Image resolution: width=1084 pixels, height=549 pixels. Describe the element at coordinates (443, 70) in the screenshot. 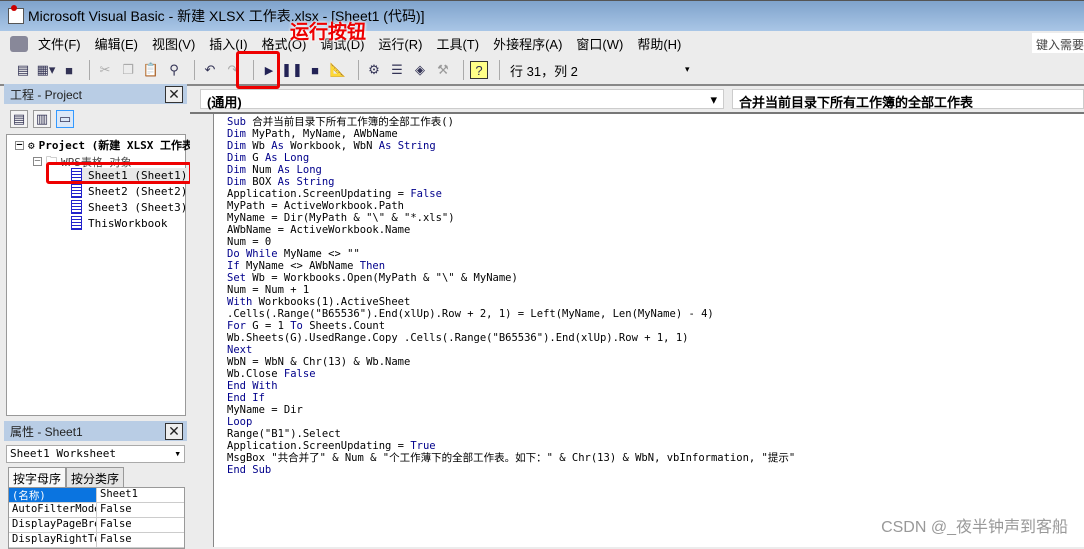

I see `toolbox-icon: ⚒` at that location.